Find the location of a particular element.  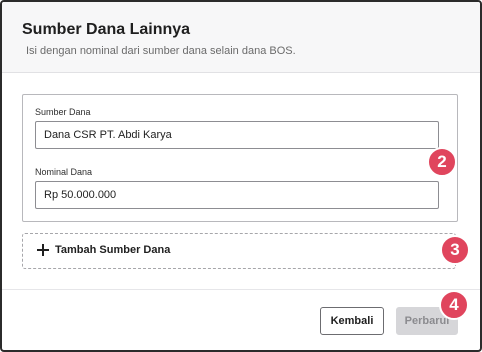

dialog-title: Sumber Dana Lainnya is located at coordinates (106, 29).